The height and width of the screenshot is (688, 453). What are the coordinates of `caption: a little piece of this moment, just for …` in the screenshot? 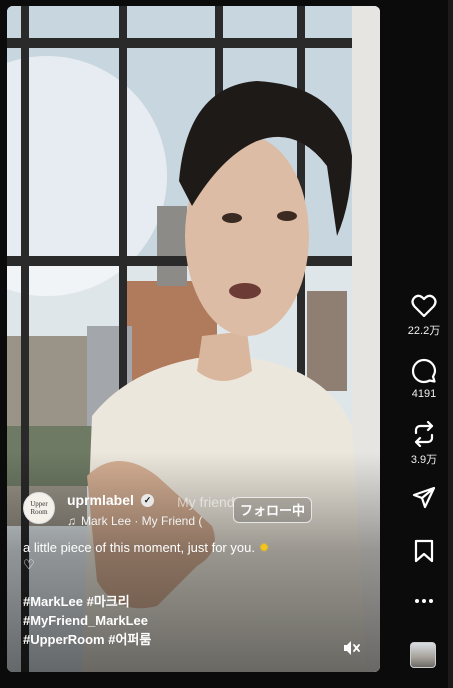 It's located at (173, 556).